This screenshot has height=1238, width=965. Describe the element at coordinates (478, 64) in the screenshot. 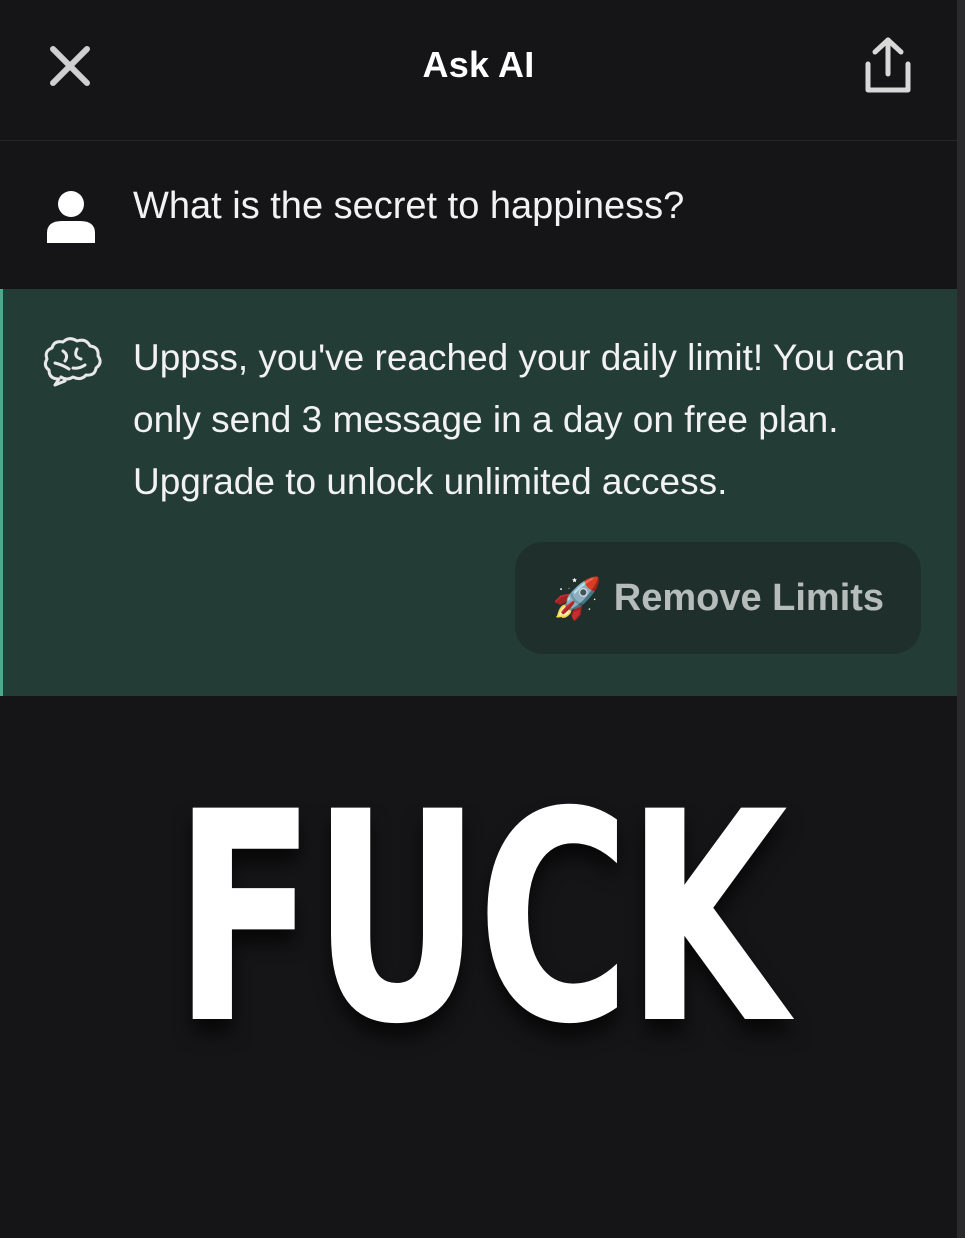

I see `page-title: Ask AI` at that location.